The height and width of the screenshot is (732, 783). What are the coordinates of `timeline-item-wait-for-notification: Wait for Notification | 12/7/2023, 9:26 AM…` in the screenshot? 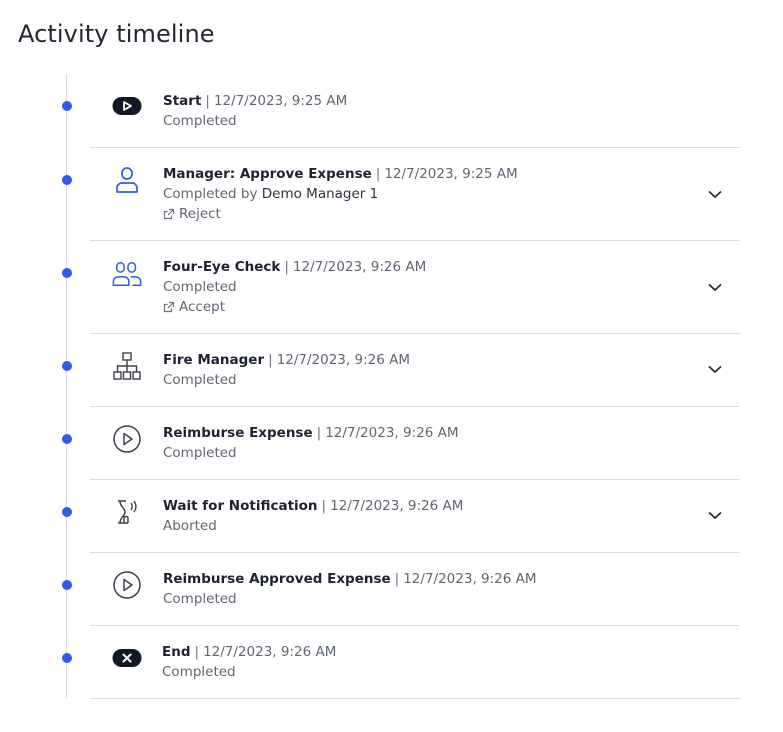 It's located at (415, 516).